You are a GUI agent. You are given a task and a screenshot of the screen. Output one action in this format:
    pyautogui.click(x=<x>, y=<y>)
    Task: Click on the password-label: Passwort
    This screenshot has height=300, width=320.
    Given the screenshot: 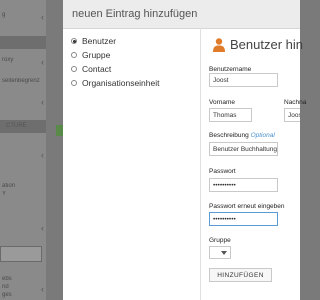 What is the action you would take?
    pyautogui.click(x=222, y=171)
    